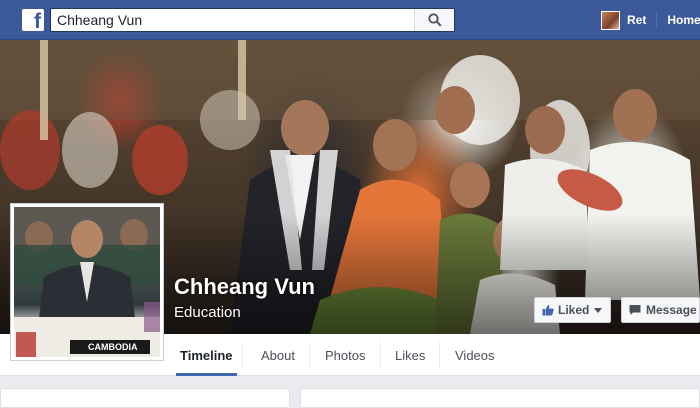  I want to click on user-name-link: Ret, so click(636, 20).